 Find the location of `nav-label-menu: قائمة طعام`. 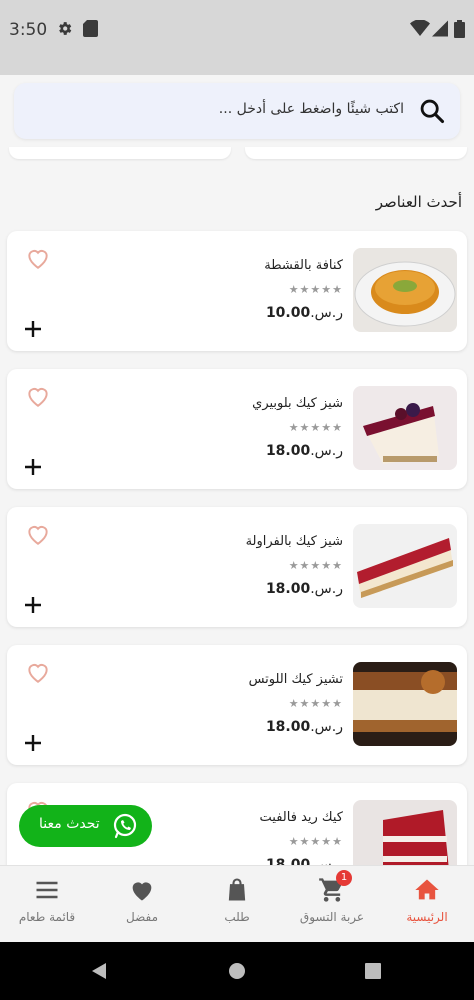

nav-label-menu: قائمة طعام is located at coordinates (47, 917).